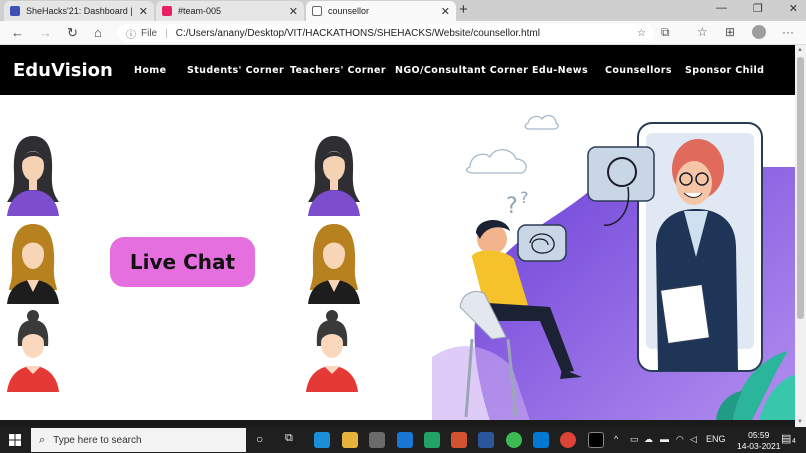  What do you see at coordinates (680, 439) in the screenshot?
I see `wifi-icon: ◠` at bounding box center [680, 439].